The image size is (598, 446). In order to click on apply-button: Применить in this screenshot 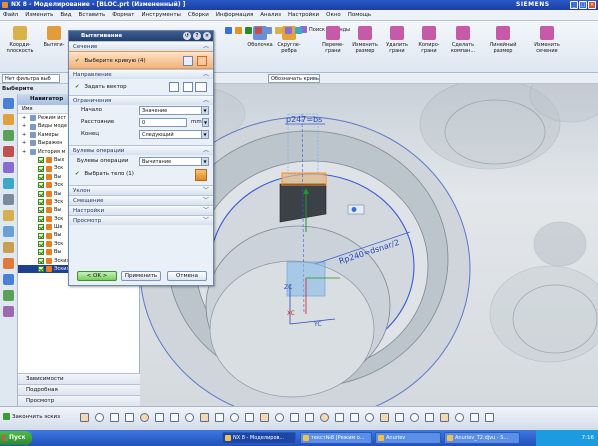, I will do `click(141, 276)`.